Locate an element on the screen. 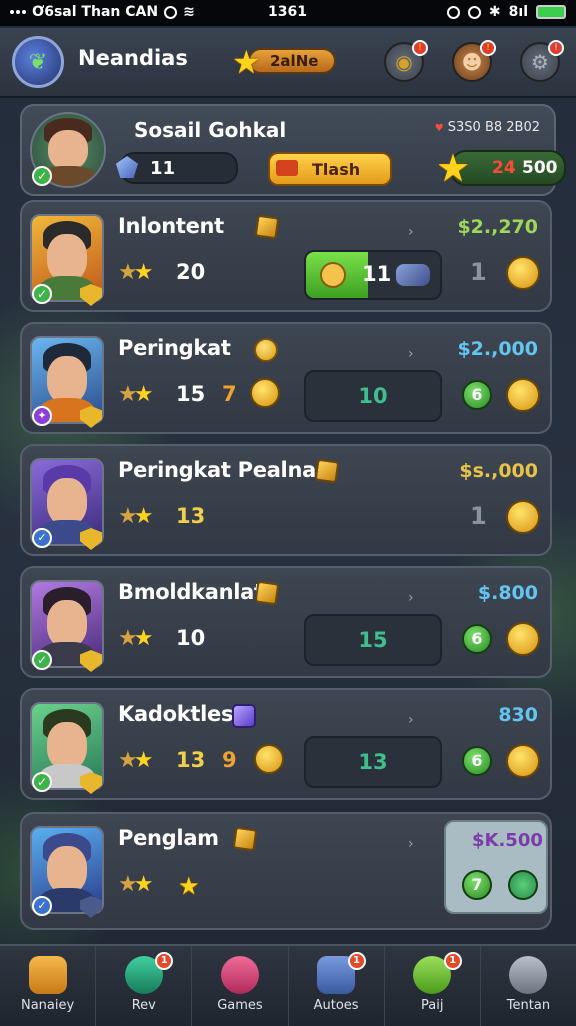 Image resolution: width=576 pixels, height=1026 pixels. green-coin-icon is located at coordinates (523, 885).